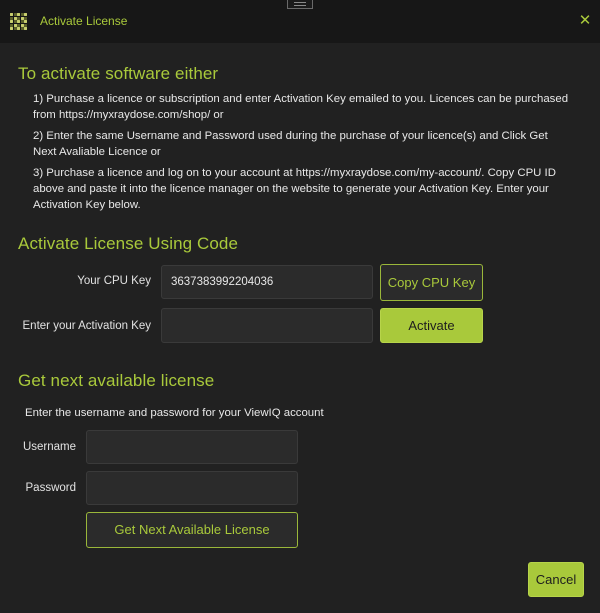 The height and width of the screenshot is (613, 600). I want to click on window-title: Activate License, so click(84, 21).